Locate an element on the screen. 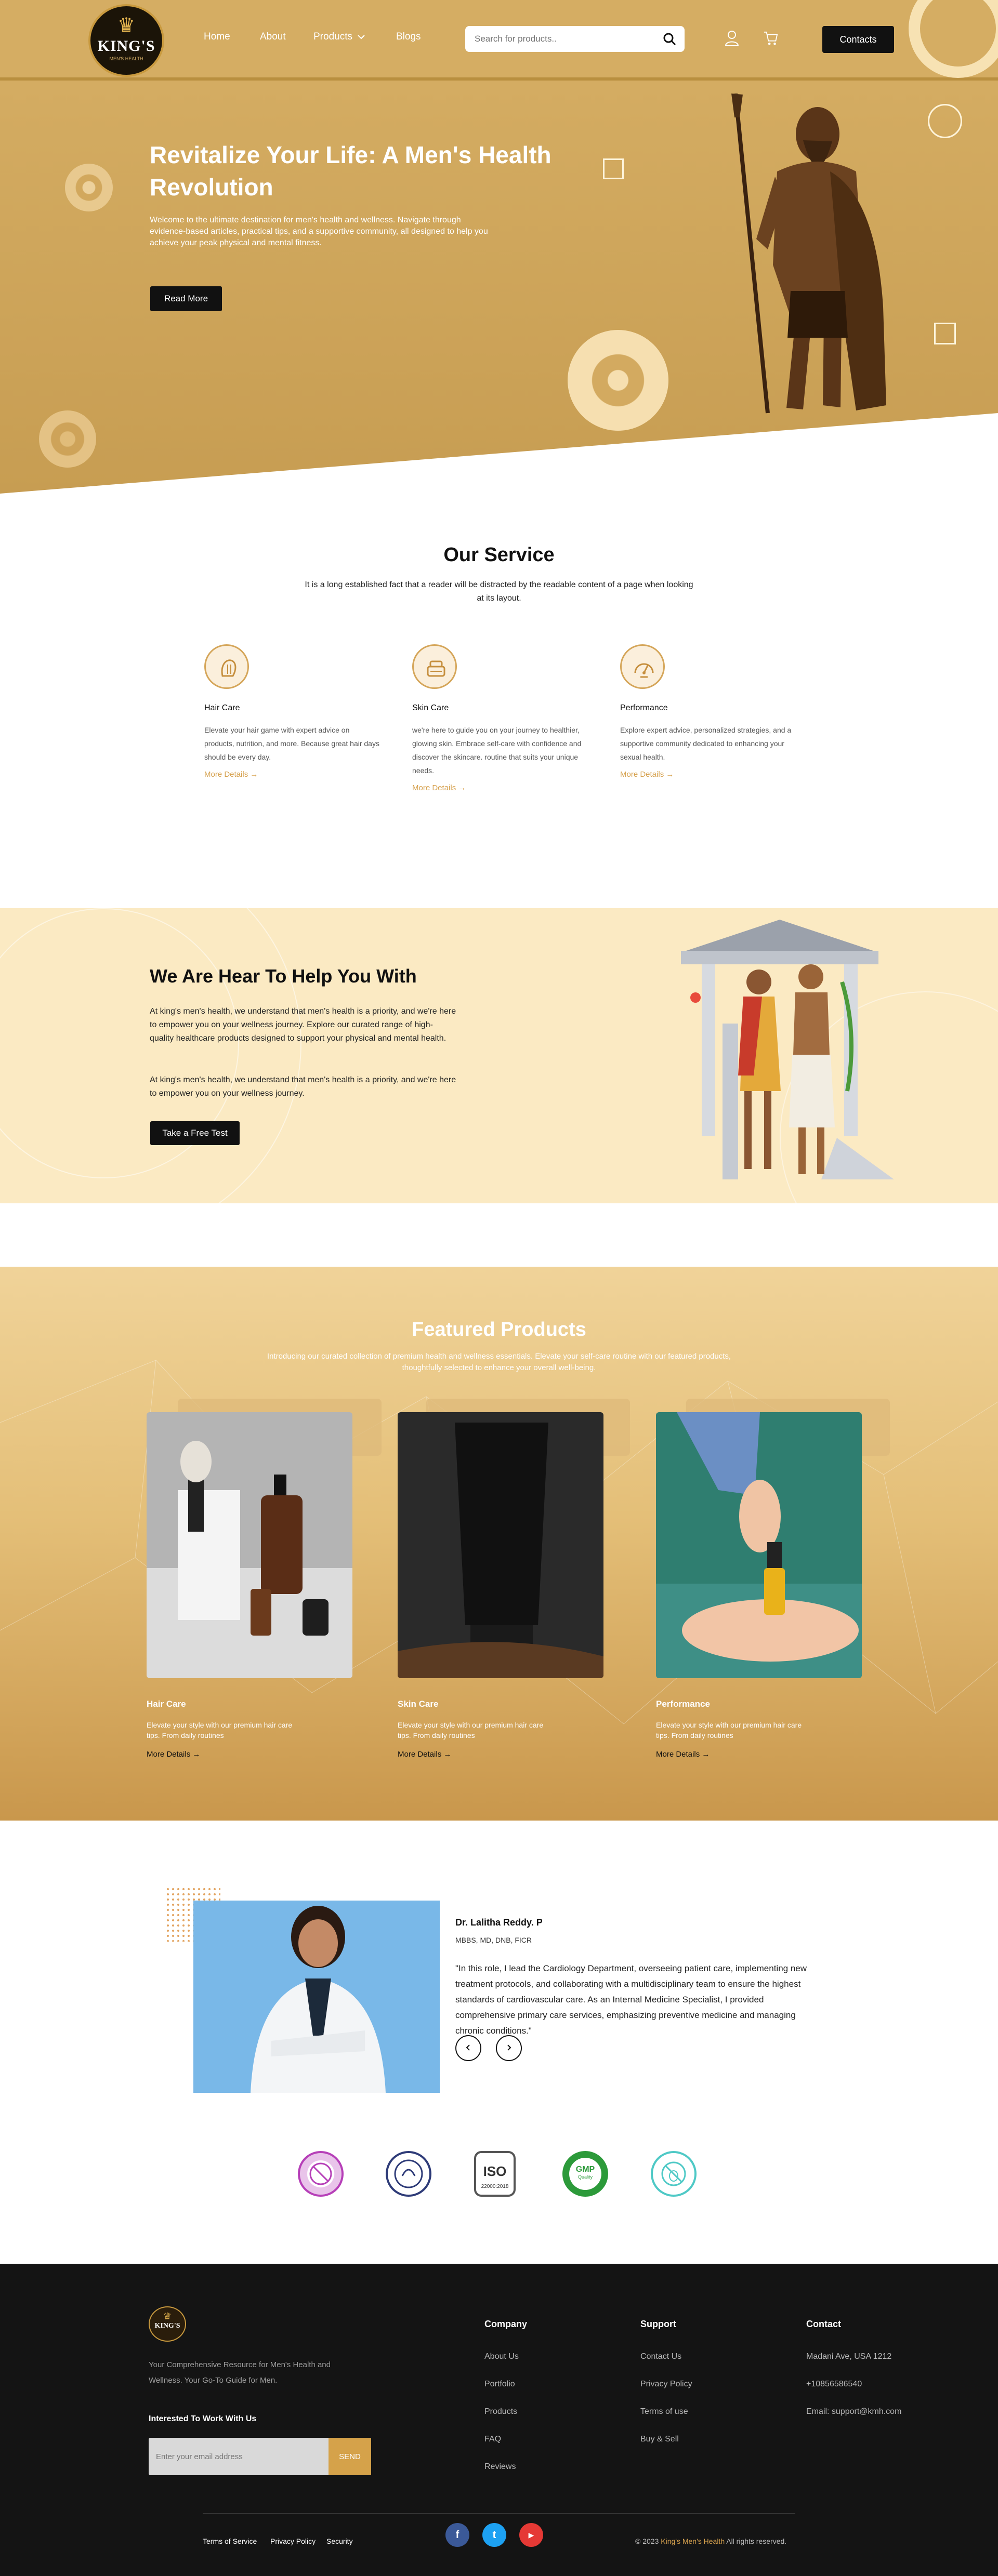 This screenshot has width=998, height=2576. nav-products: Products is located at coordinates (332, 37).